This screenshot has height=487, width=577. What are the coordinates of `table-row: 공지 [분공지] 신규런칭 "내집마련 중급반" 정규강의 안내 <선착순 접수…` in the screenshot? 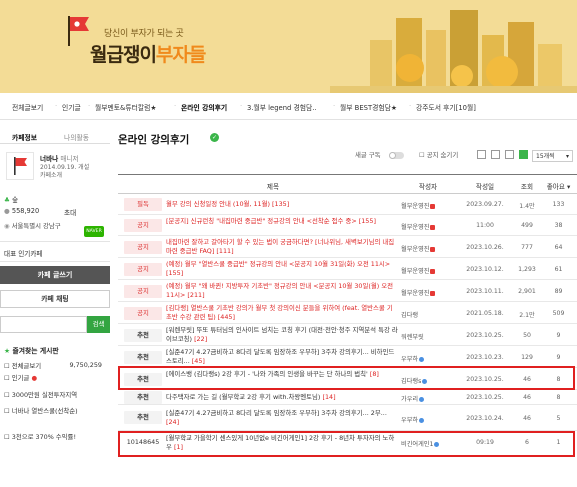 It's located at (347, 225).